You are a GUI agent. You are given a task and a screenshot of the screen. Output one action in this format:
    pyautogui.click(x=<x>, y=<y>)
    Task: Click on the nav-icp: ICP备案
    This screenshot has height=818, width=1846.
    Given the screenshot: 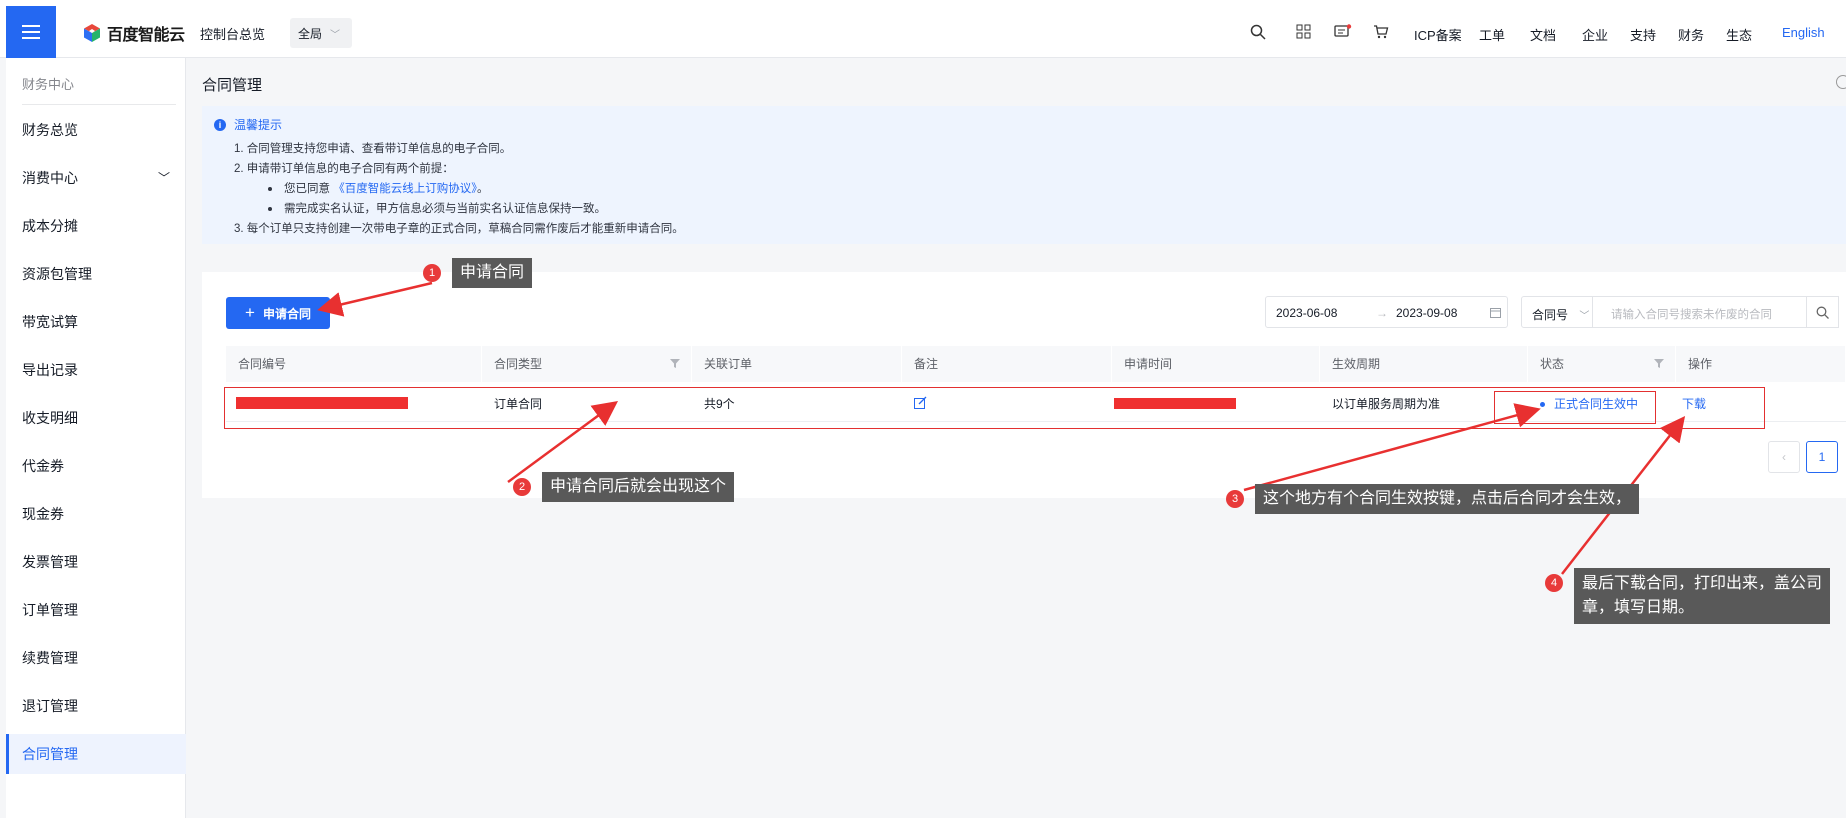 What is the action you would take?
    pyautogui.click(x=1438, y=34)
    